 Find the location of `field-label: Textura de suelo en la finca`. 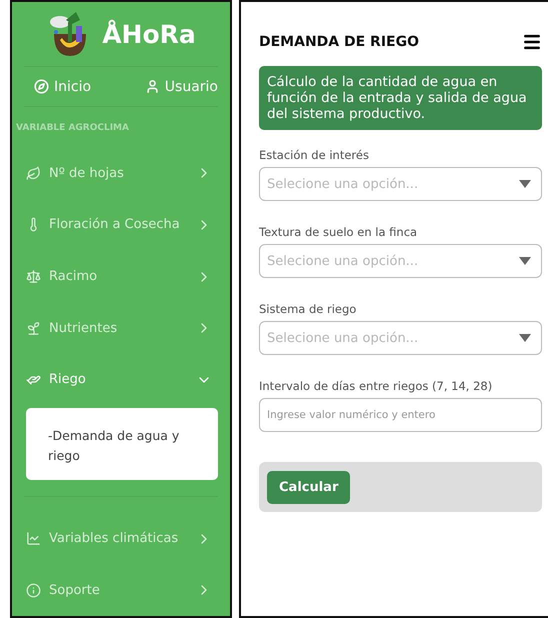

field-label: Textura de suelo en la finca is located at coordinates (338, 232).